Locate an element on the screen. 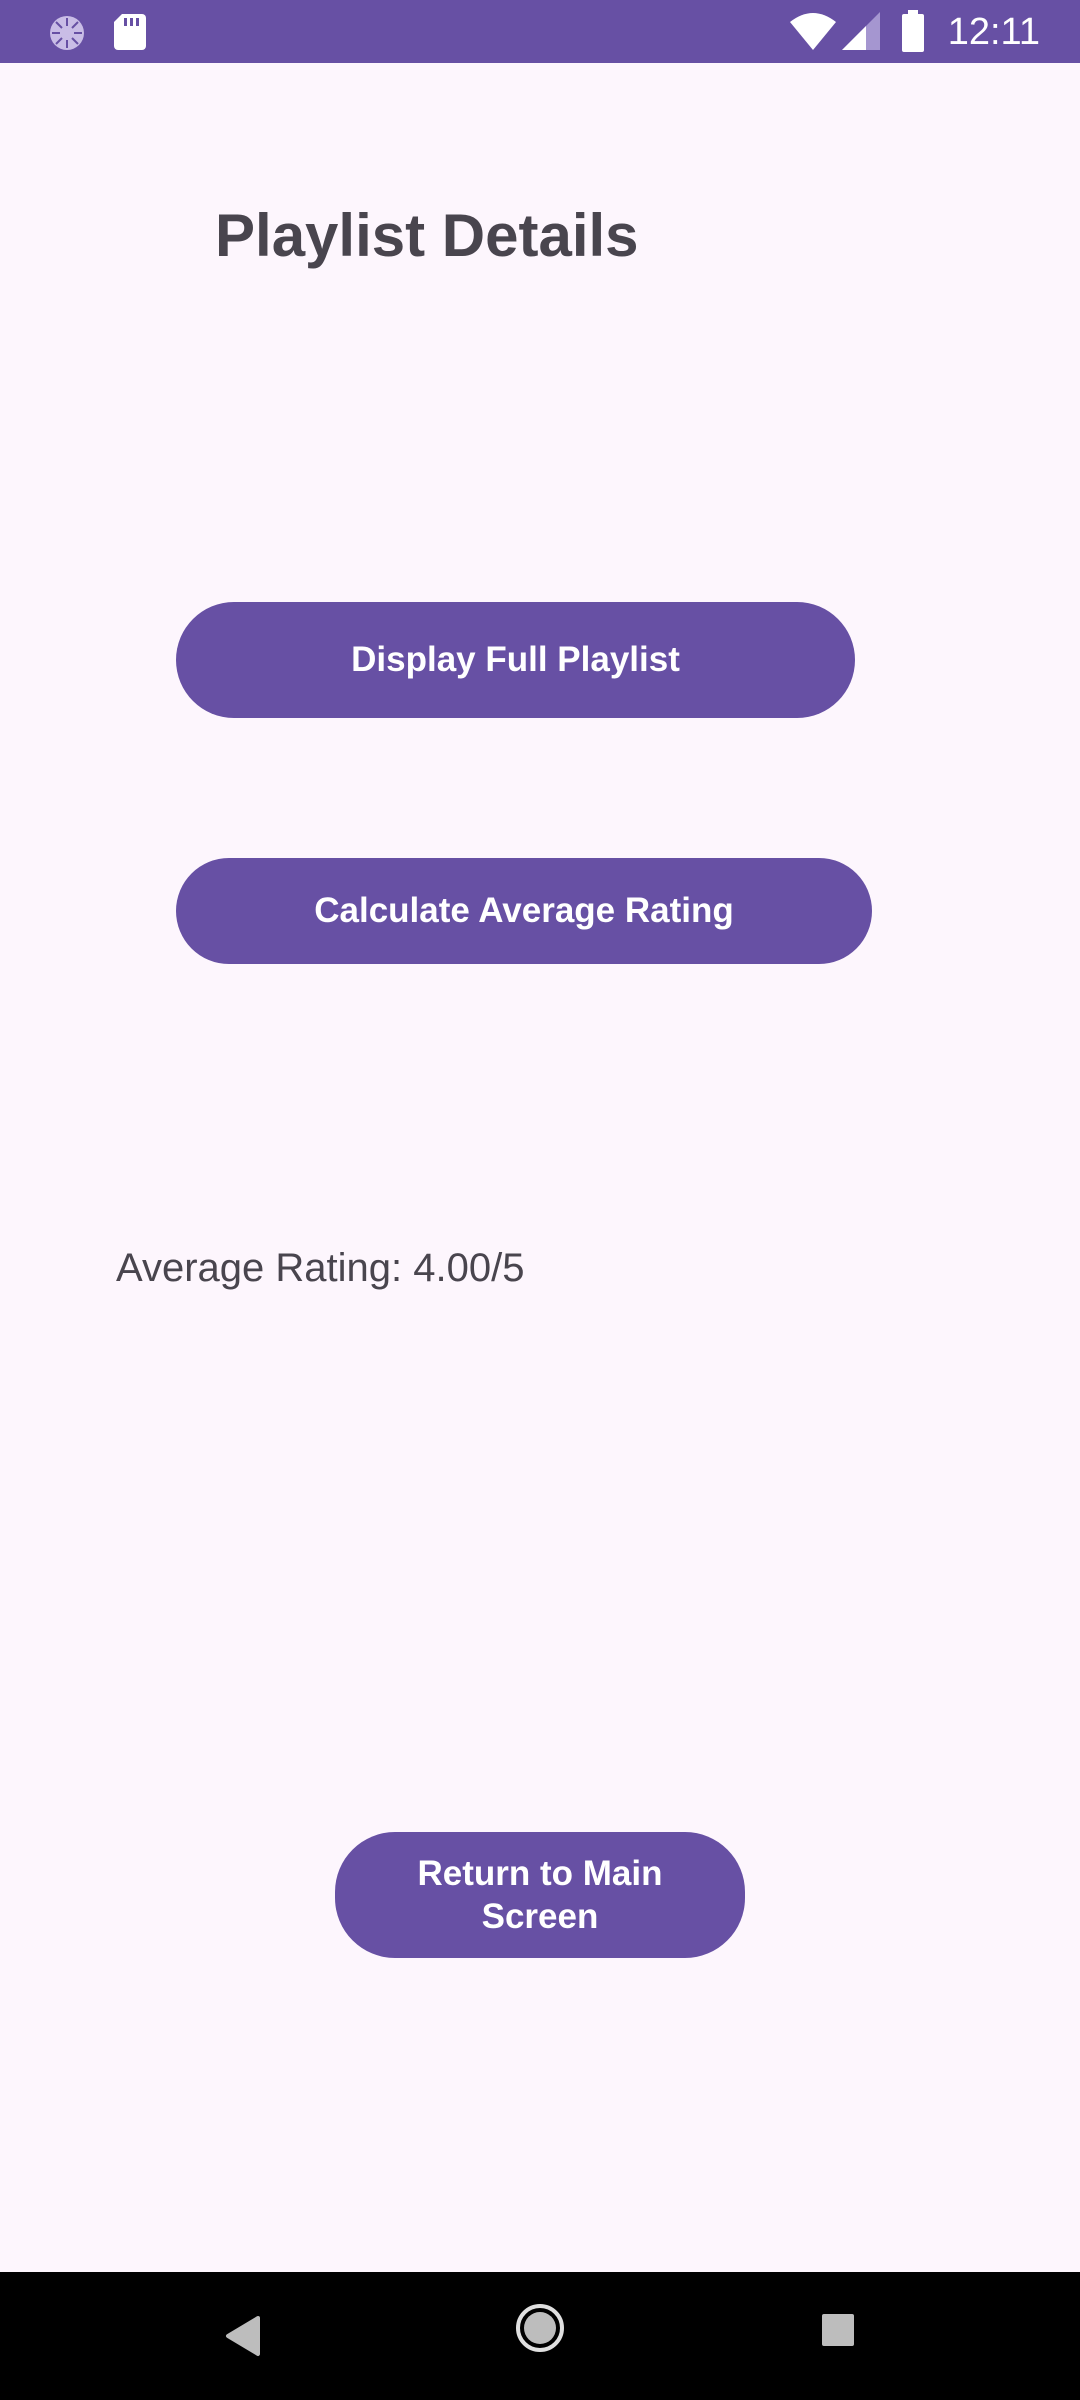 The image size is (1080, 2400). return-to-main-button: Return to Main Screen is located at coordinates (540, 1895).